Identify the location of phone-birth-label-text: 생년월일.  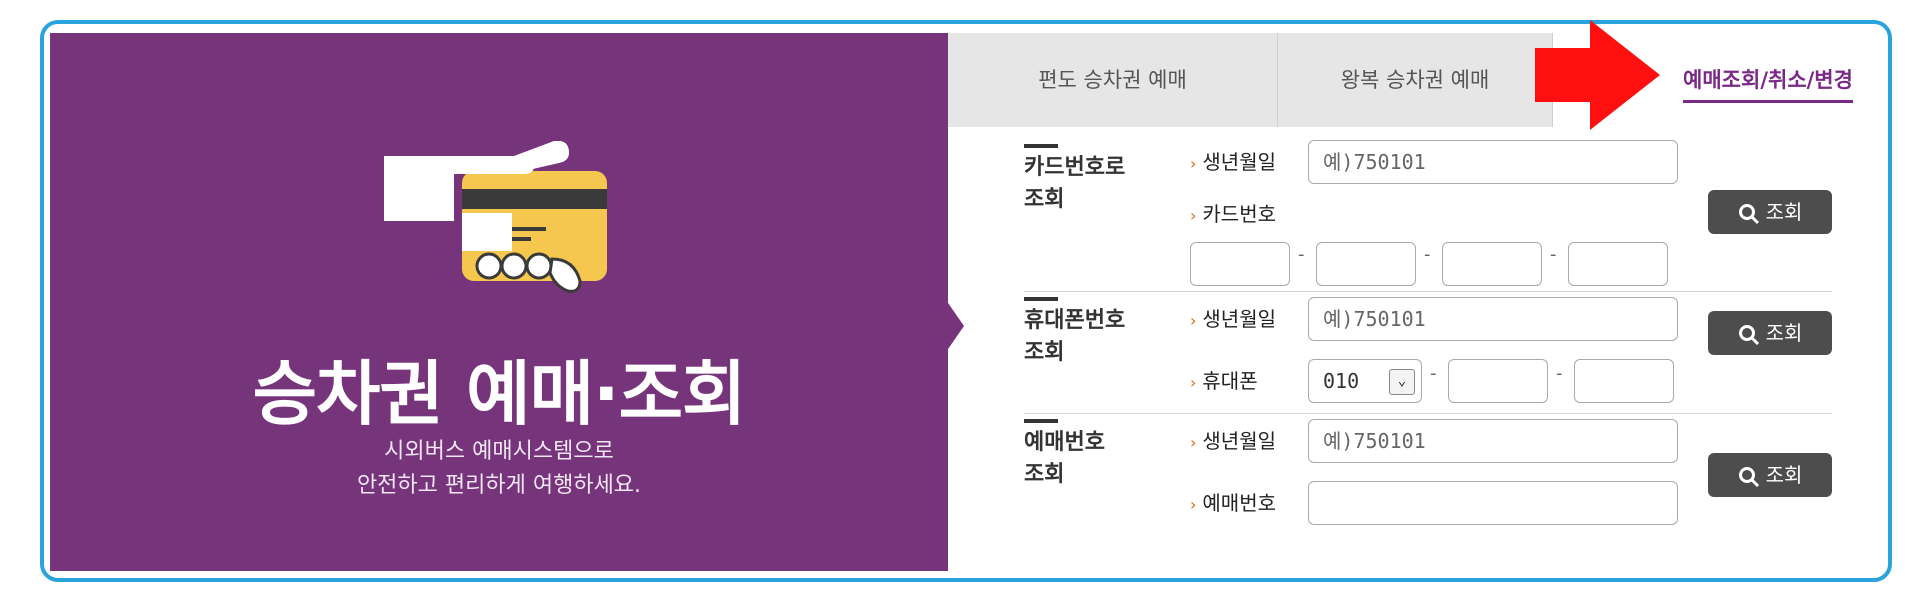
(1239, 319).